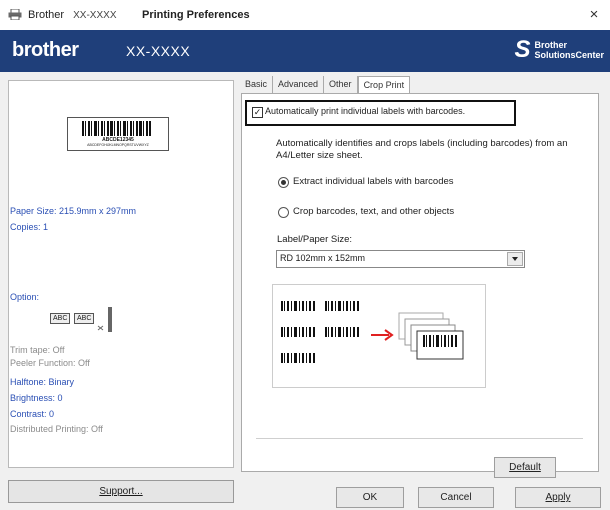  What do you see at coordinates (45, 50) in the screenshot?
I see `brother-logo: brother` at bounding box center [45, 50].